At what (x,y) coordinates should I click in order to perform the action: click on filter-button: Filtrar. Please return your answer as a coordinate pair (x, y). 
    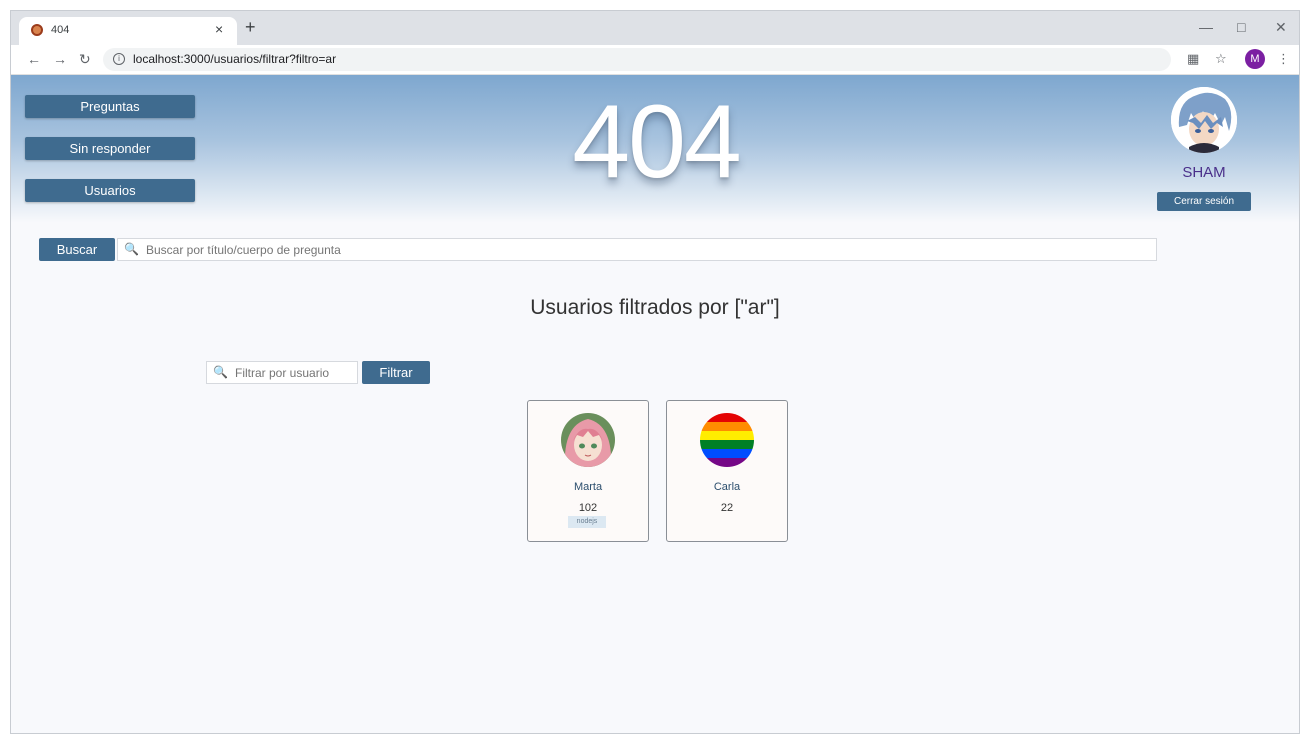
    Looking at the image, I should click on (396, 372).